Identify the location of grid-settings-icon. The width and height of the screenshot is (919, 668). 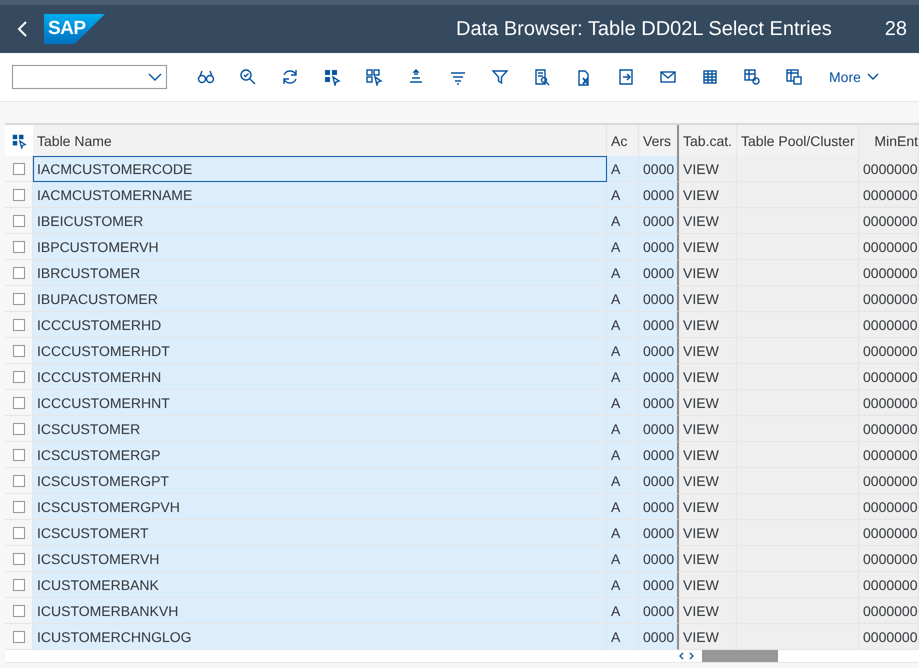
(752, 77).